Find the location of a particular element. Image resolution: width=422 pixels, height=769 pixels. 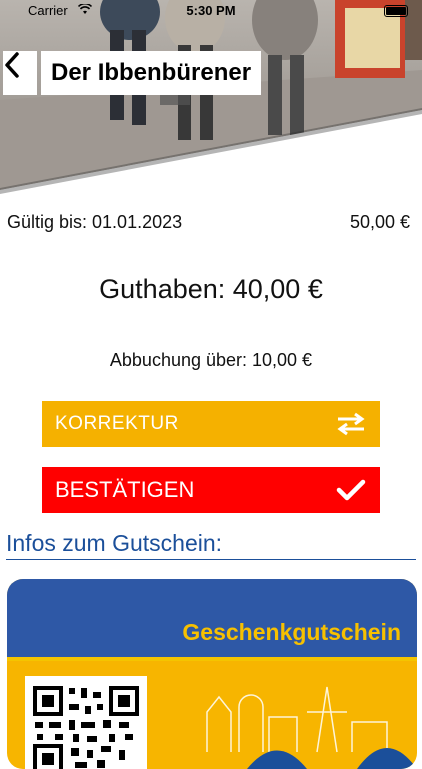

back-button is located at coordinates (20, 73).